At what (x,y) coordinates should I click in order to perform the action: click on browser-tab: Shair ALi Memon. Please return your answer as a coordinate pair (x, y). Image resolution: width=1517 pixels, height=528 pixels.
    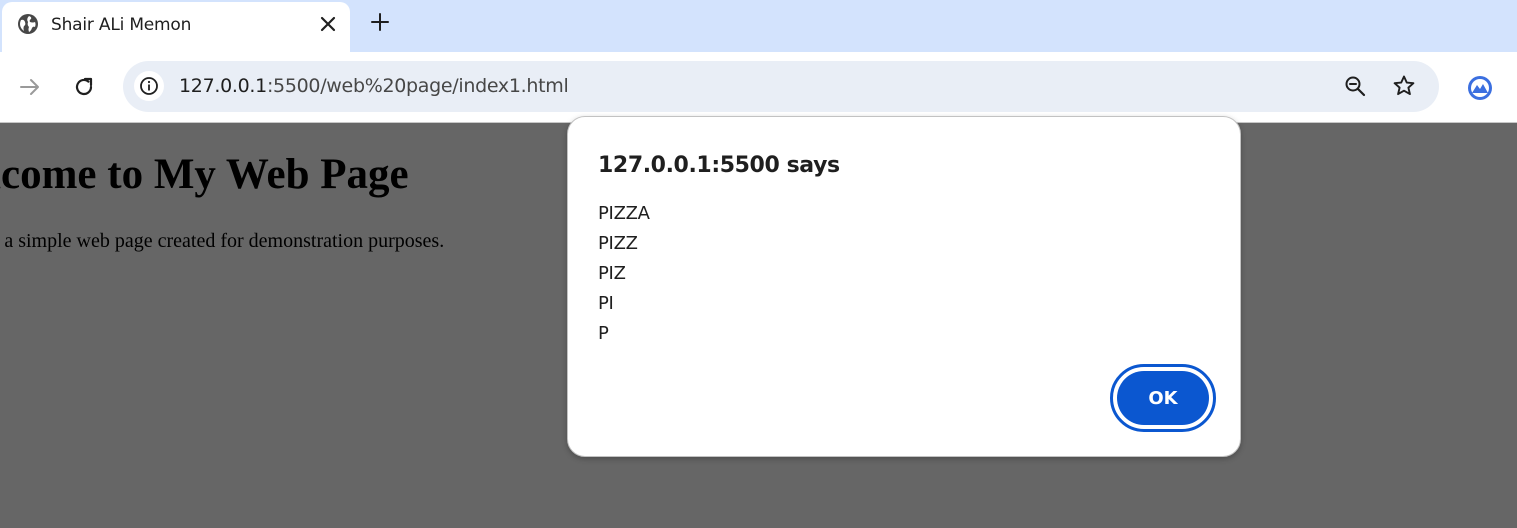
    Looking at the image, I should click on (176, 27).